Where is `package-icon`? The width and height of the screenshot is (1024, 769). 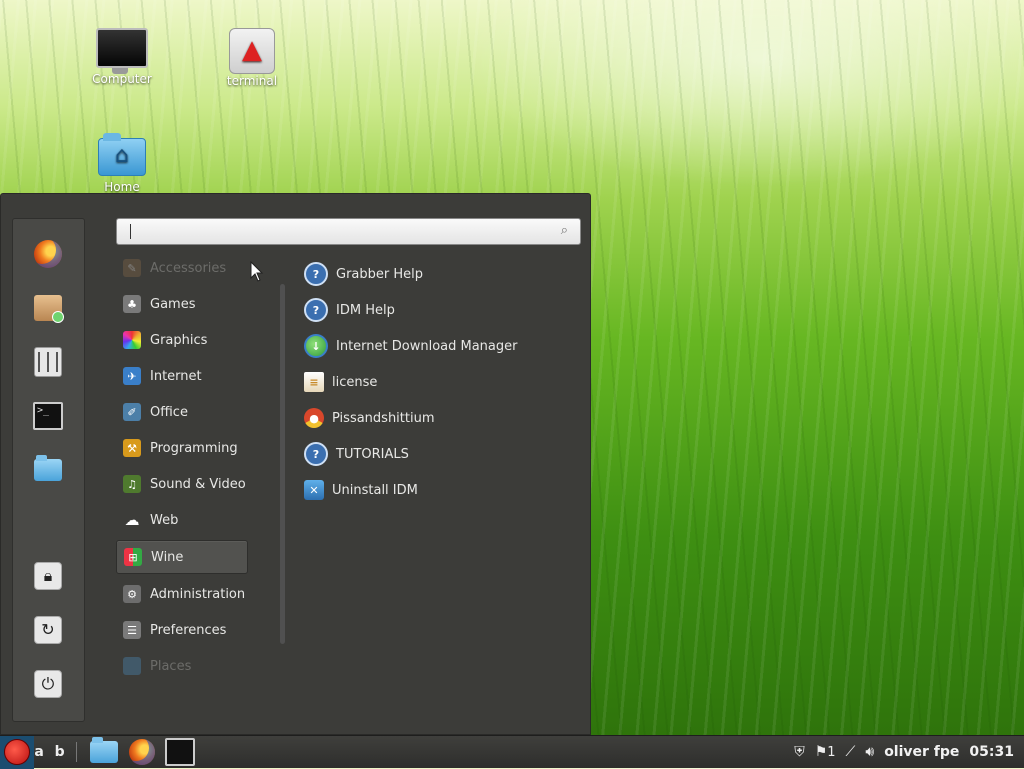
package-icon is located at coordinates (49, 309).